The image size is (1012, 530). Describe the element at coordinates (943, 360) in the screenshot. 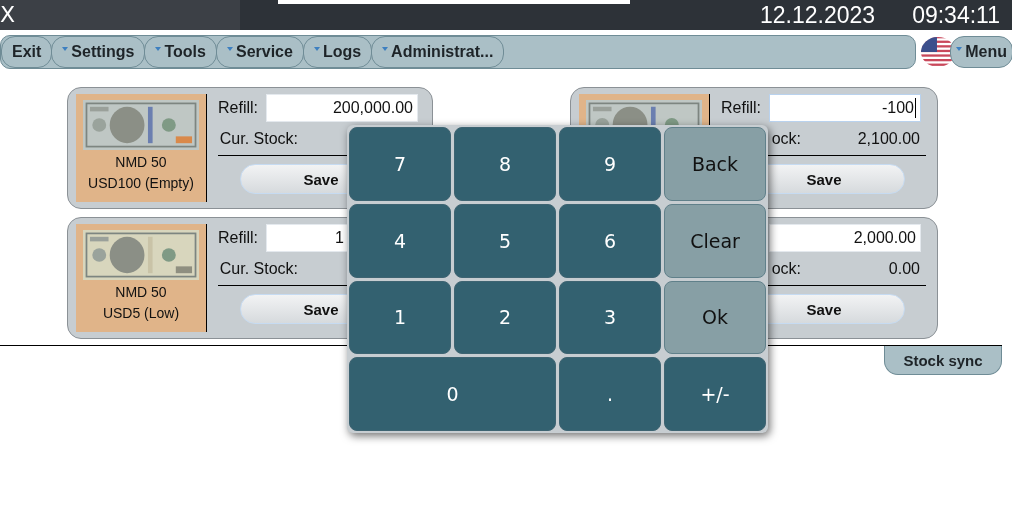

I see `stock-sync-button: Stock sync` at that location.